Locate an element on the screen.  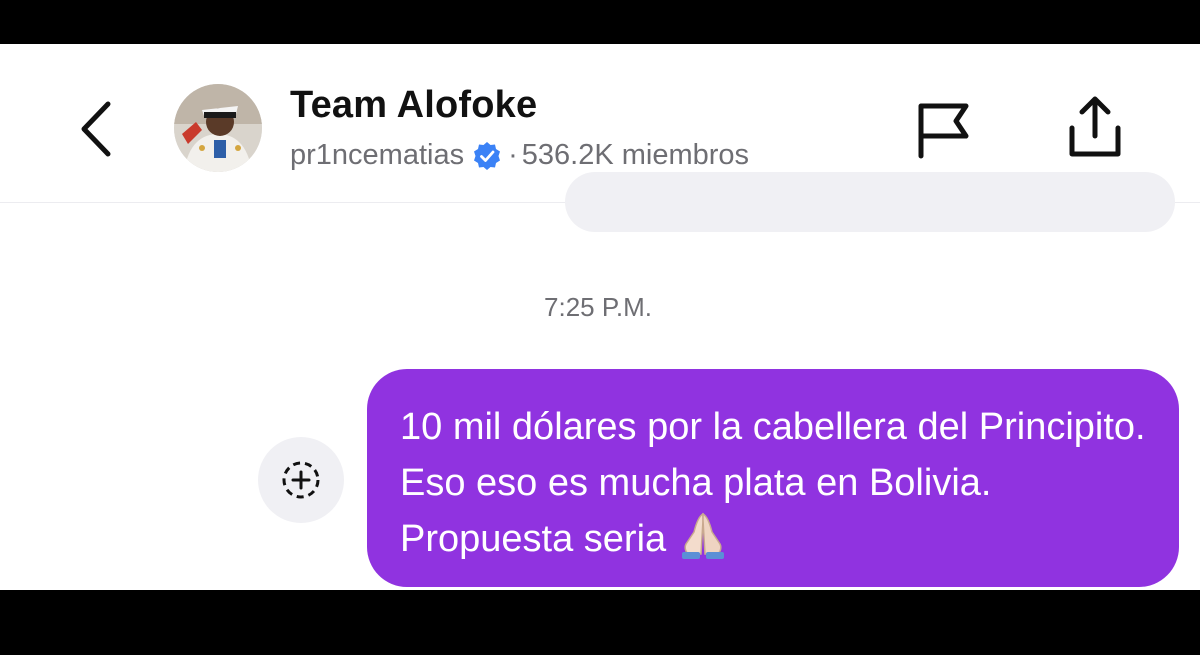
previous-message-bubble is located at coordinates (870, 202).